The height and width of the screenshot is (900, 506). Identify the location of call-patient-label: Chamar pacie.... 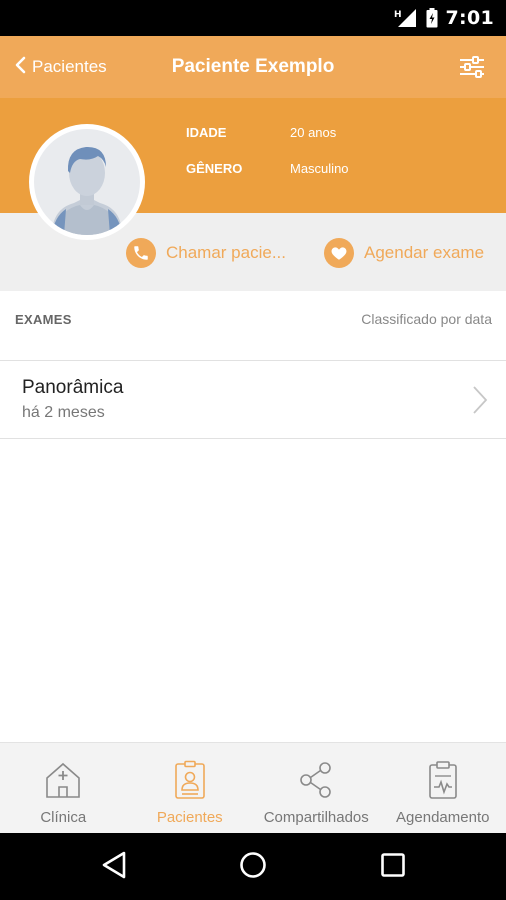
(226, 252).